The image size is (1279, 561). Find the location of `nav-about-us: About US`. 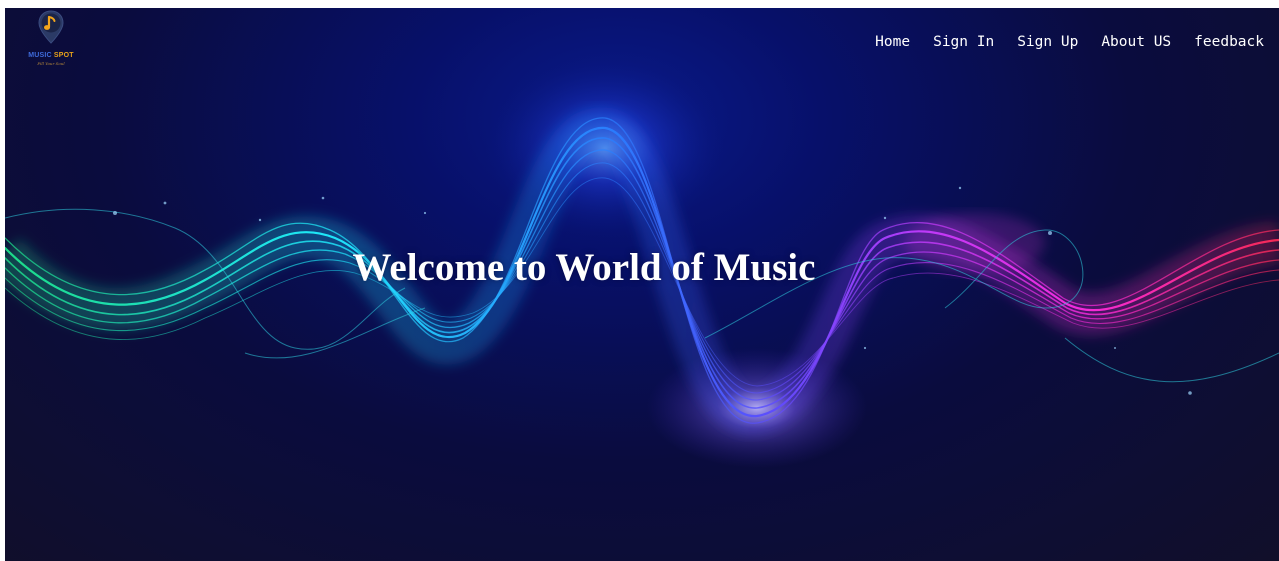

nav-about-us: About US is located at coordinates (1136, 42).